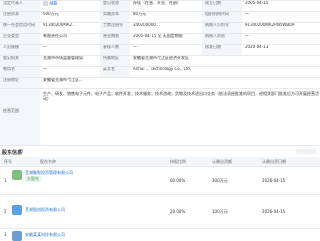 This screenshot has width=320, height=241. I want to click on section-title: 股东信息, so click(12, 153).